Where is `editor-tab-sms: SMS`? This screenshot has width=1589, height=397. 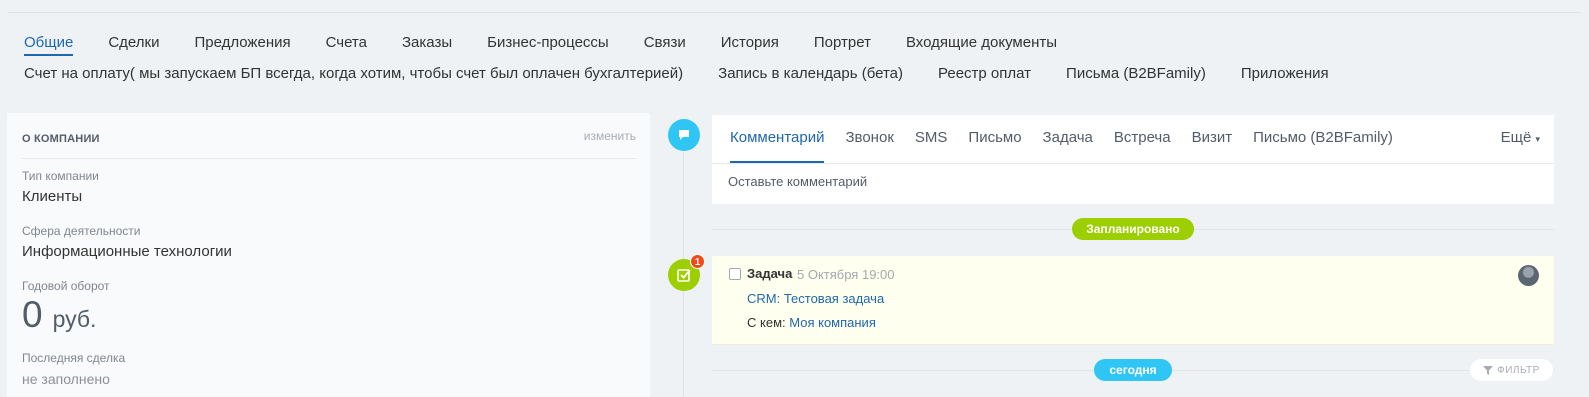
editor-tab-sms: SMS is located at coordinates (931, 139).